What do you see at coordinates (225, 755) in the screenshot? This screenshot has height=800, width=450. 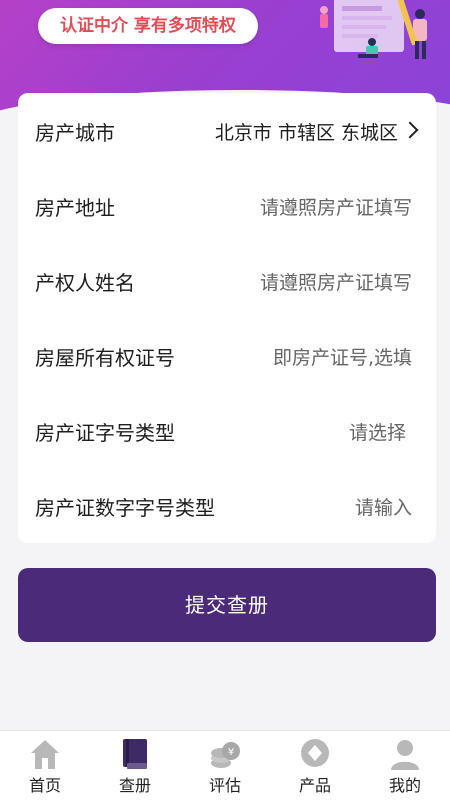 I see `coins-icon: ¥` at bounding box center [225, 755].